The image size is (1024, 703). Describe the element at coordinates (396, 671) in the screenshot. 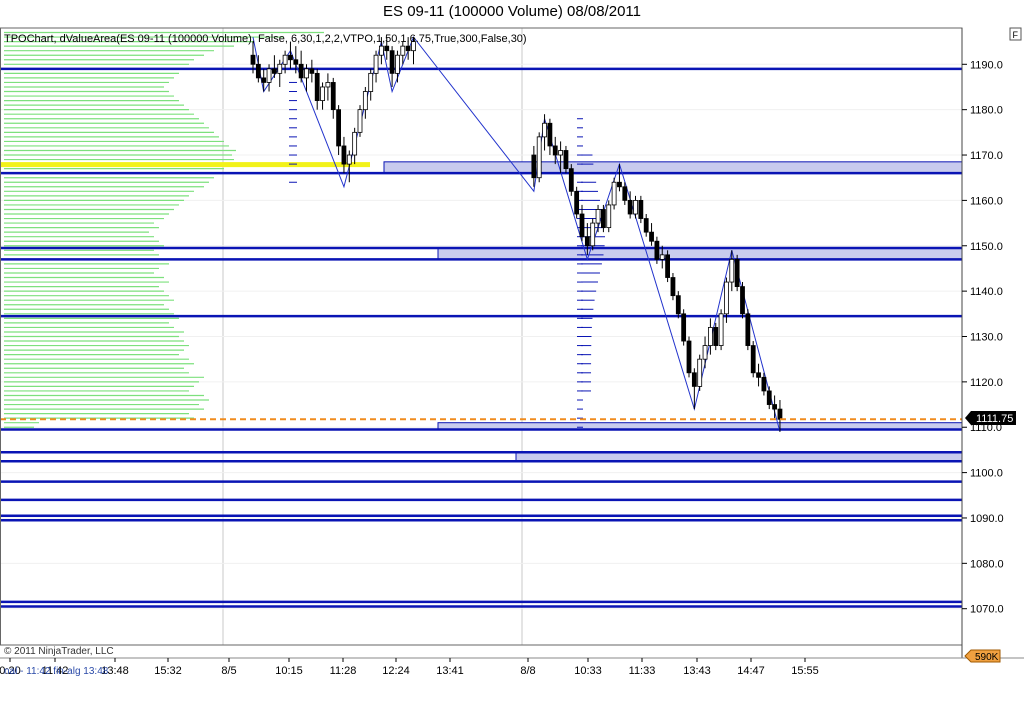

I see `x-tick-label: 12:24` at that location.